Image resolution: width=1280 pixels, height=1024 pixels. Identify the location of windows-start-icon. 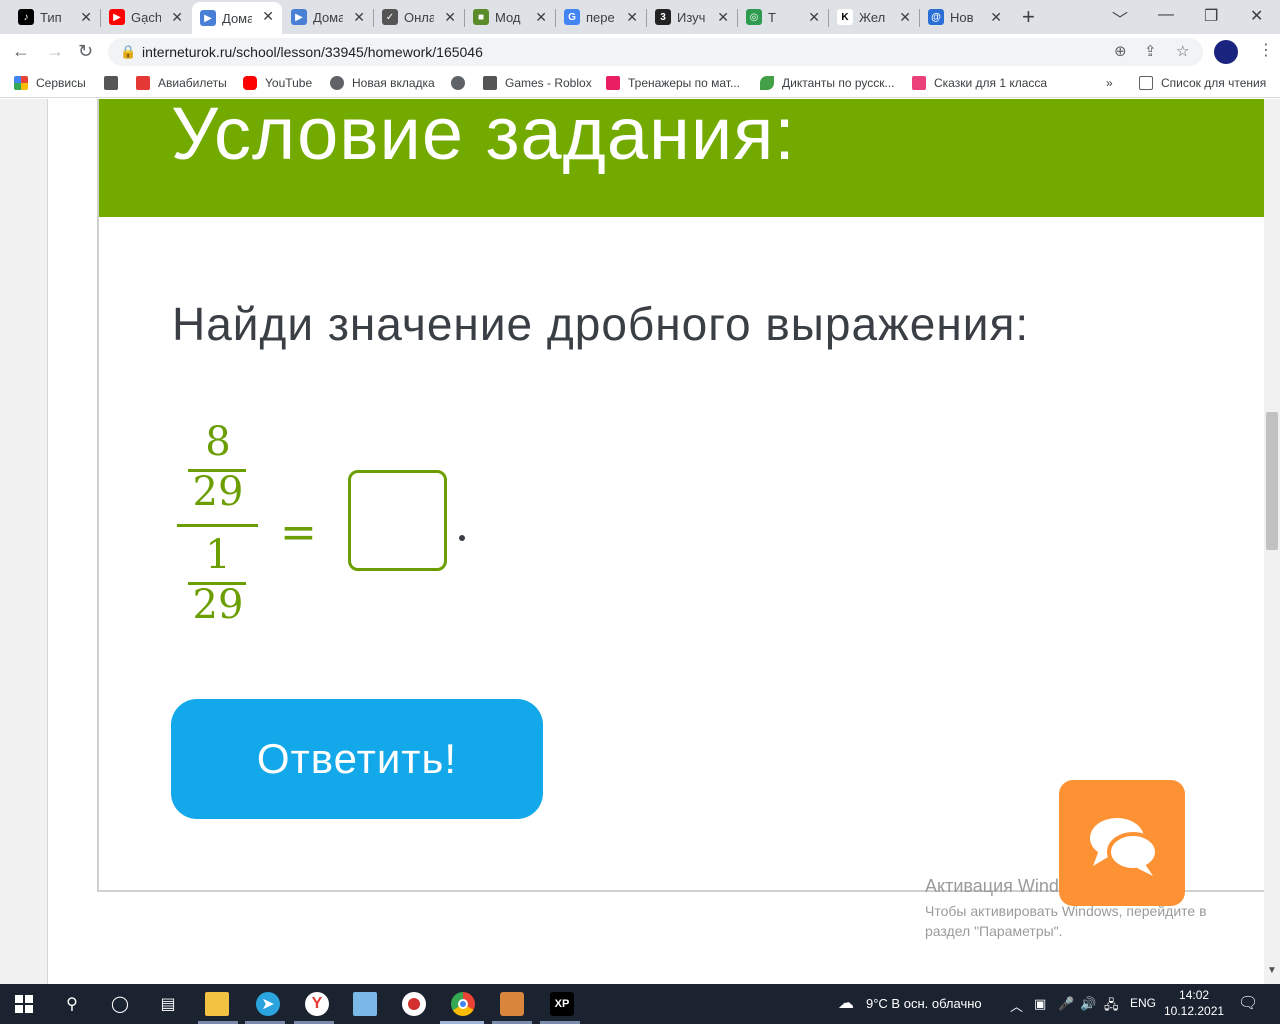
(24, 1004).